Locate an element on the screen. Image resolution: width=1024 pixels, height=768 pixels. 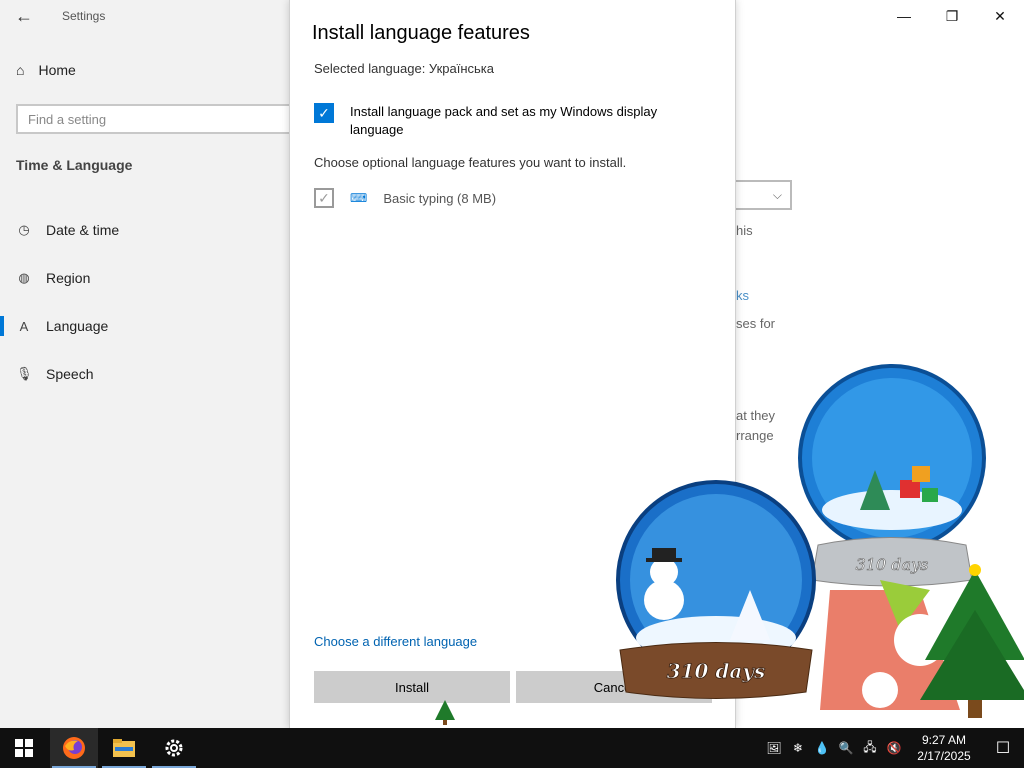
choose-different-language-link: Choose a different language is located at coordinates (395, 641).